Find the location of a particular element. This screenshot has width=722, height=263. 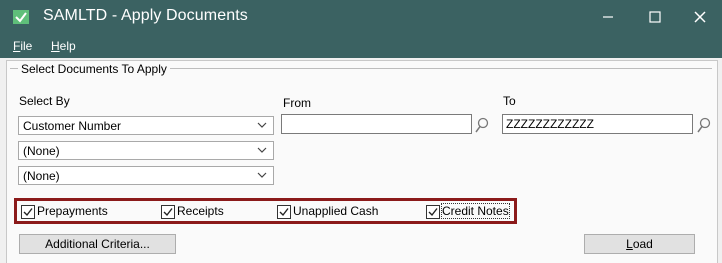

menu-help-label: elp is located at coordinates (67, 46).